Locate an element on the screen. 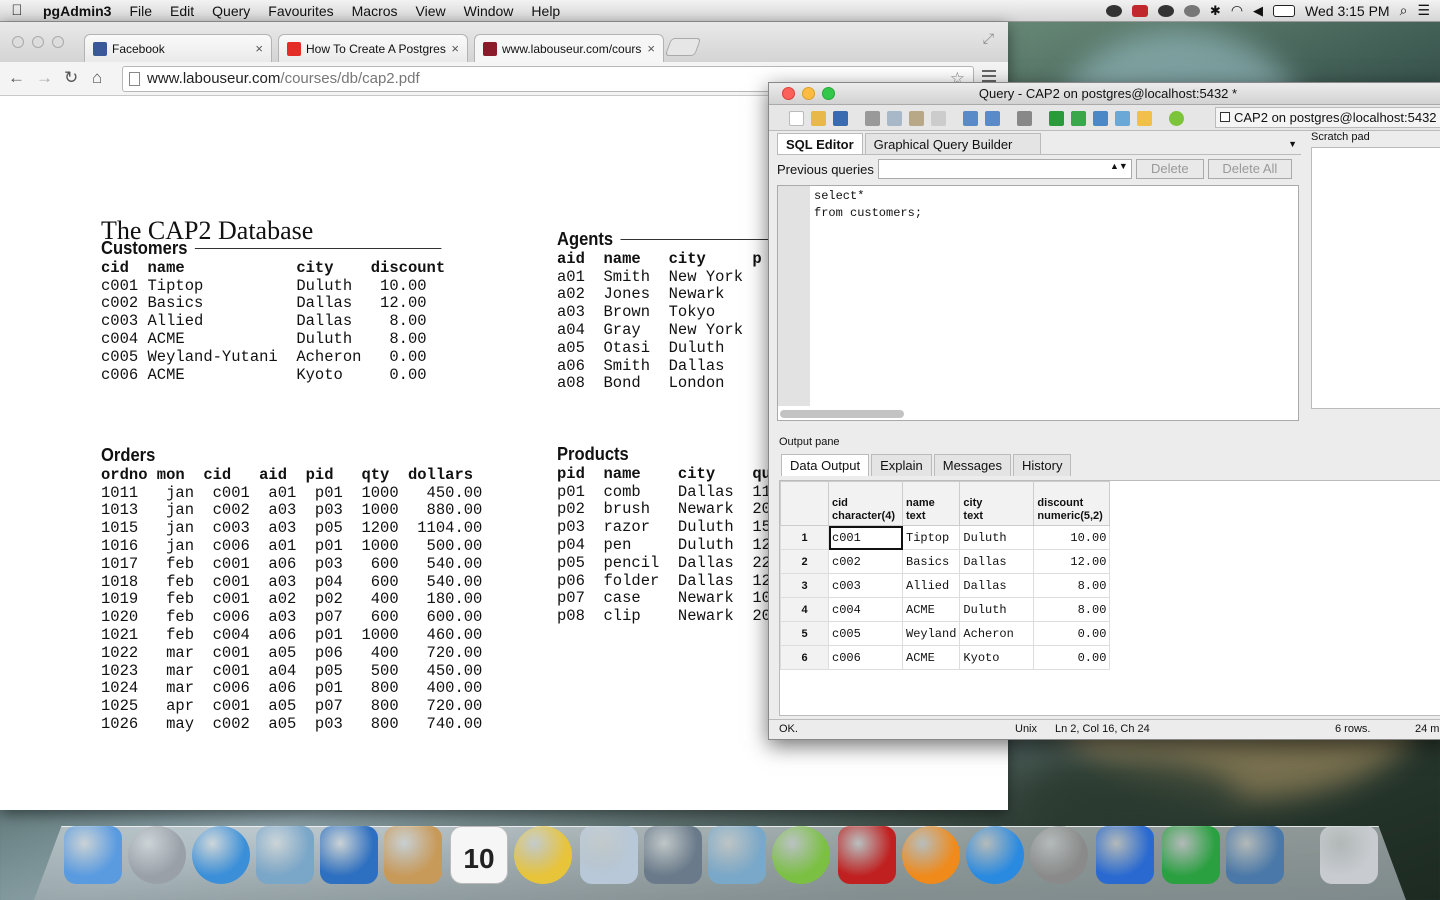  notification-center-icon: ☰ is located at coordinates (1423, 10).